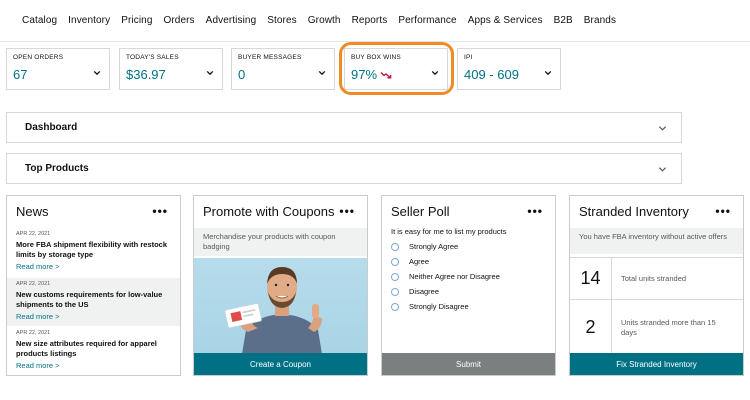 The height and width of the screenshot is (400, 750). I want to click on section-title: Dashboard, so click(51, 127).